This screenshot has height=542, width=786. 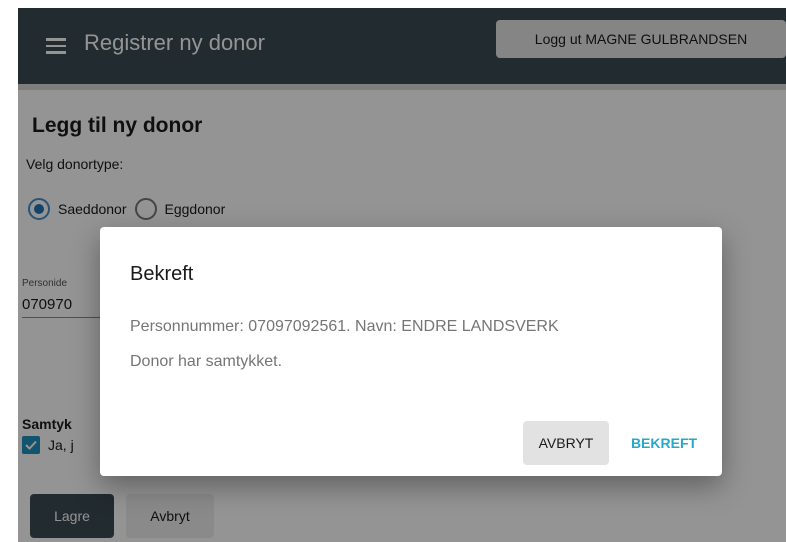 I want to click on app-bar-overlay, so click(x=402, y=46).